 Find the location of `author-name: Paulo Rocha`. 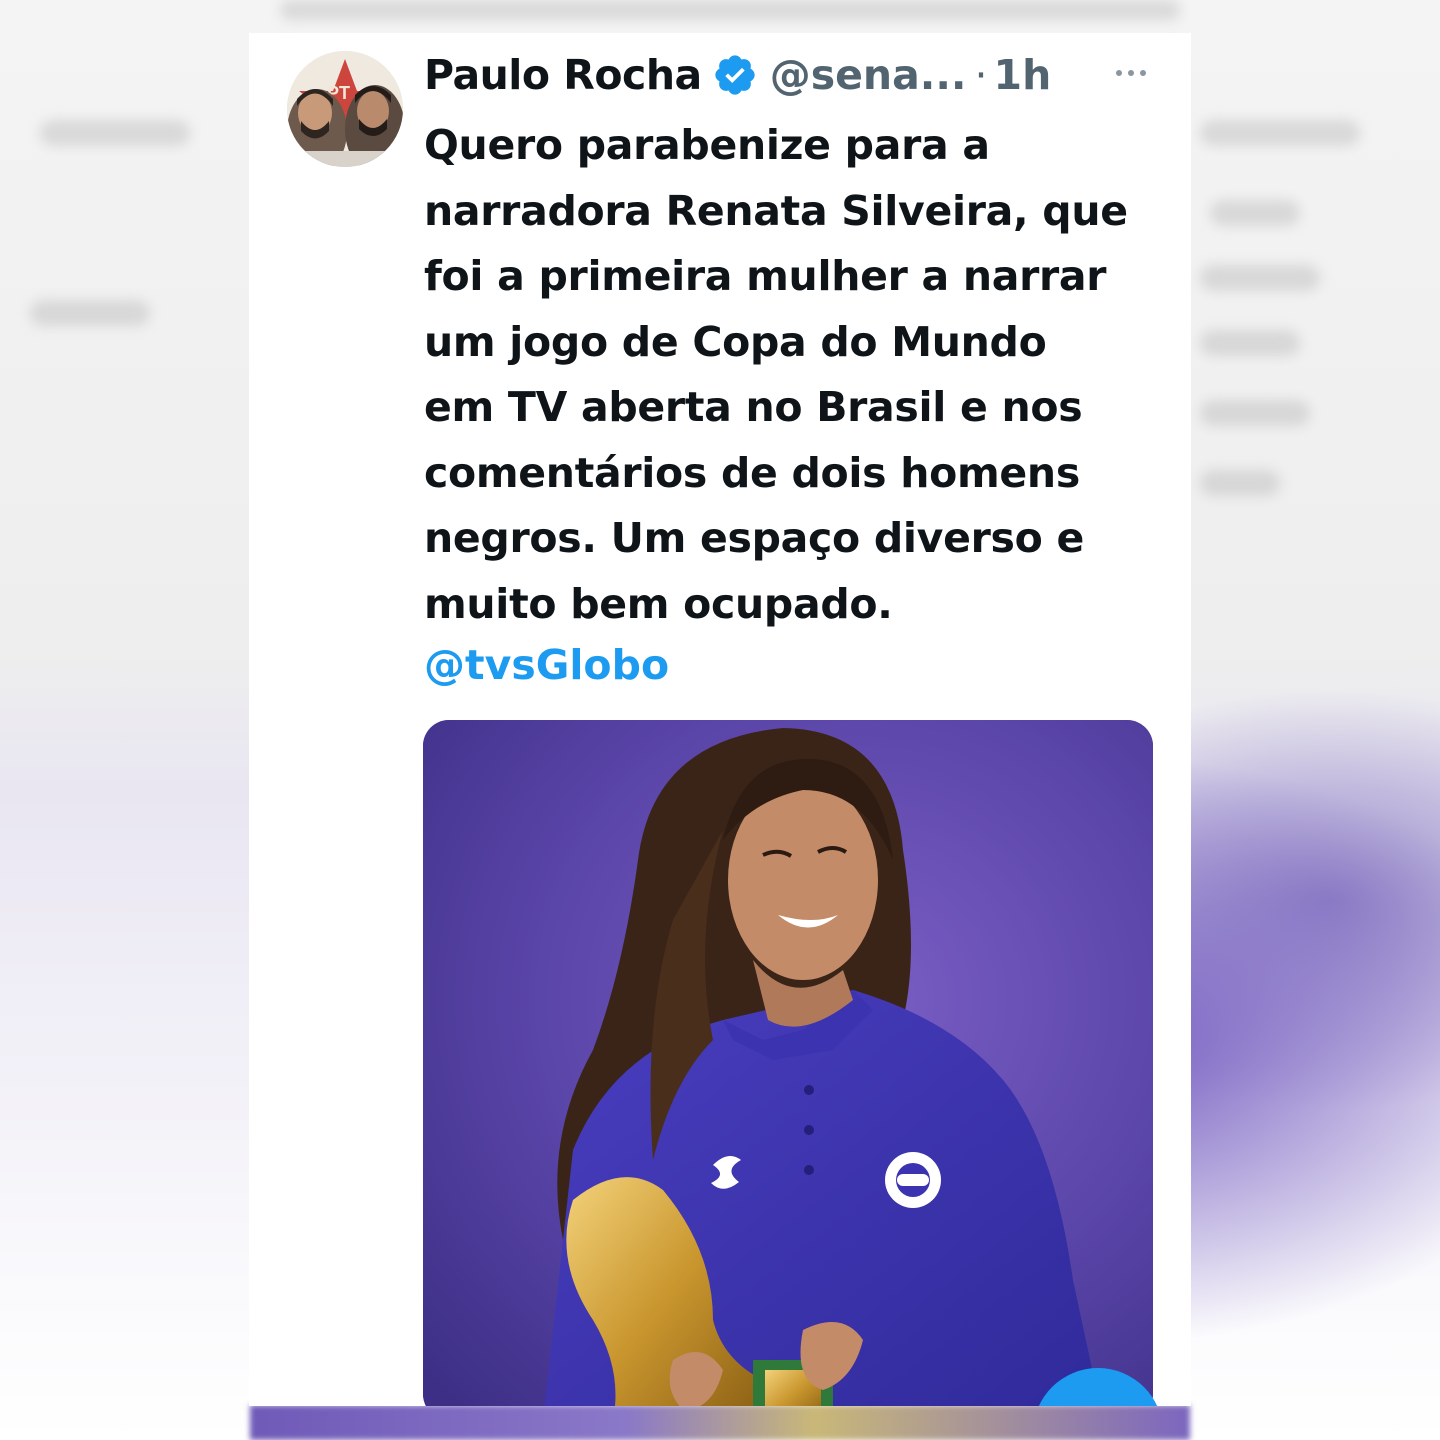

author-name: Paulo Rocha is located at coordinates (563, 75).